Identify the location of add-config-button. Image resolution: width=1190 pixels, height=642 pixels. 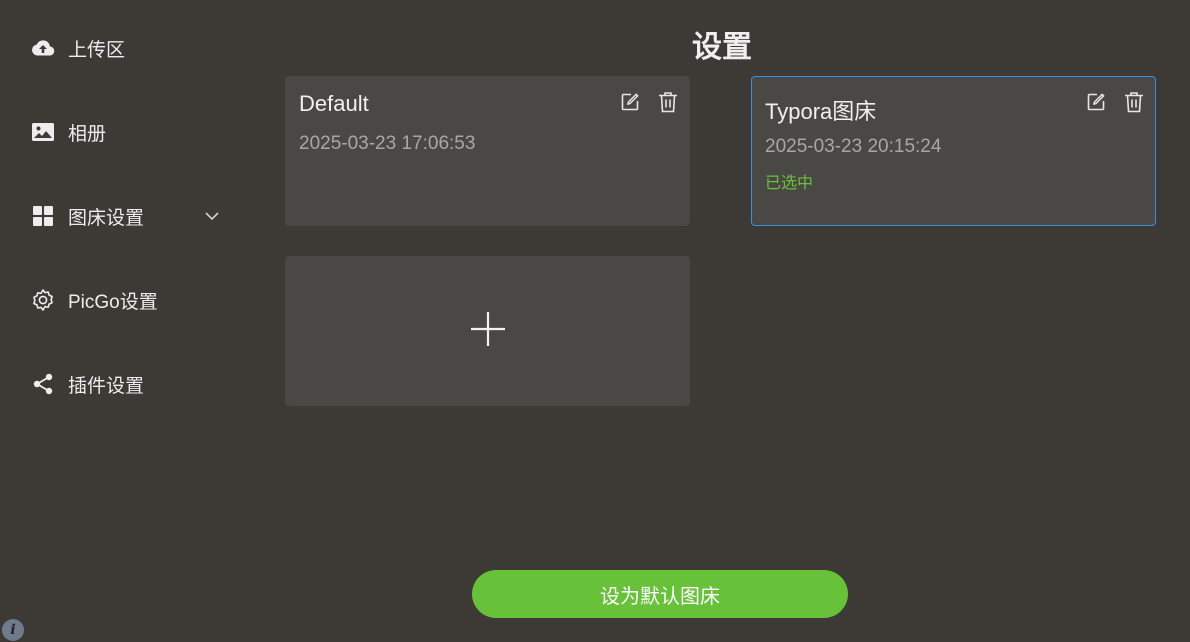
(487, 331).